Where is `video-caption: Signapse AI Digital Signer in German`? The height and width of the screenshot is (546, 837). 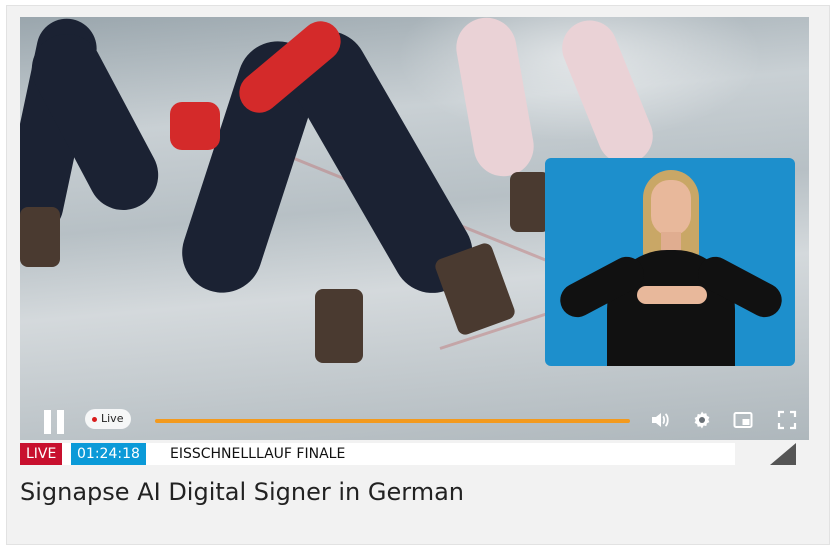
video-caption: Signapse AI Digital Signer in German is located at coordinates (242, 492).